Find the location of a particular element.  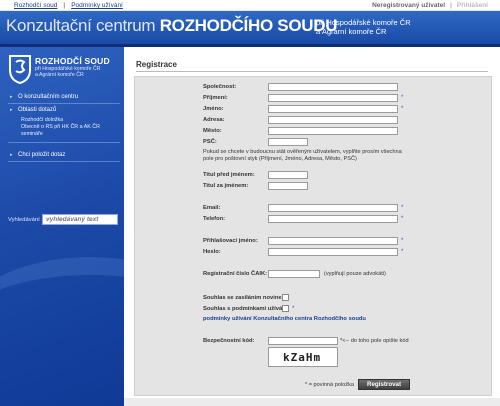

company-label: Společnost: is located at coordinates (220, 87).